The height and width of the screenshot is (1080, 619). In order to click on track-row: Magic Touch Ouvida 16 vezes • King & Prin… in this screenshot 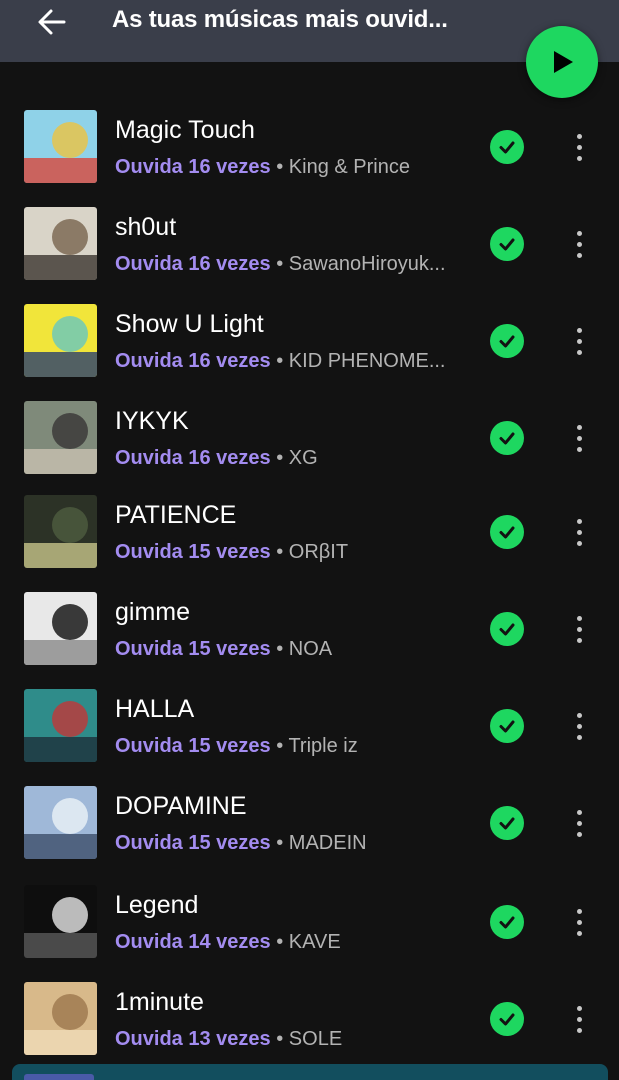, I will do `click(309, 146)`.